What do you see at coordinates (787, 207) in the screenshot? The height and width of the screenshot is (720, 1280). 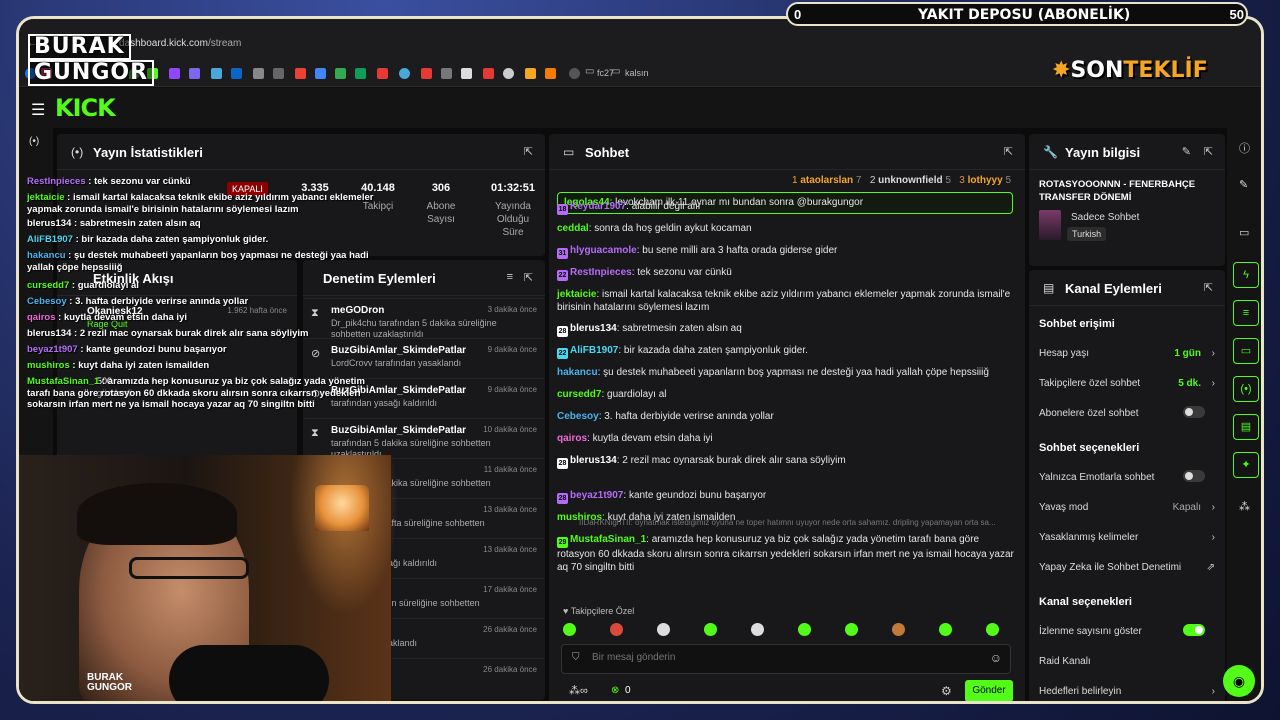 I see `chat-message: 18 Keydar1907: alabilir değil alır` at bounding box center [787, 207].